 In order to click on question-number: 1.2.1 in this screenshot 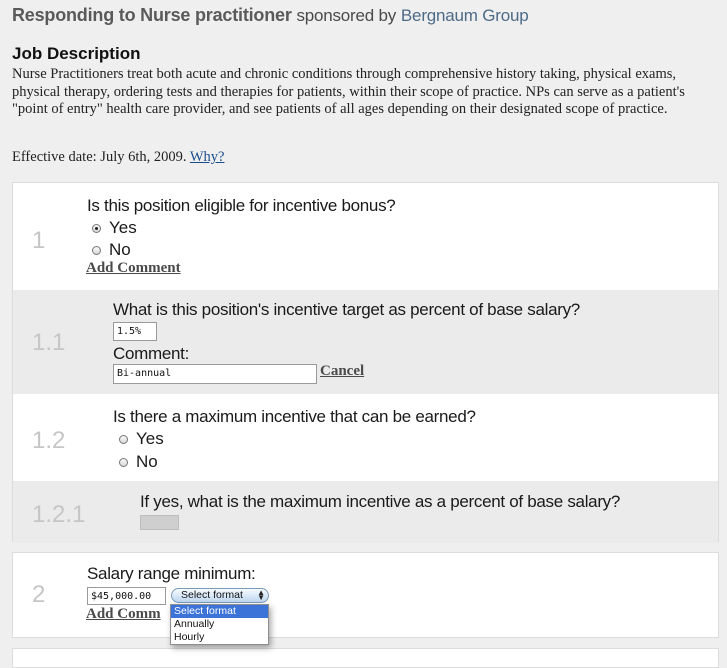, I will do `click(59, 514)`.